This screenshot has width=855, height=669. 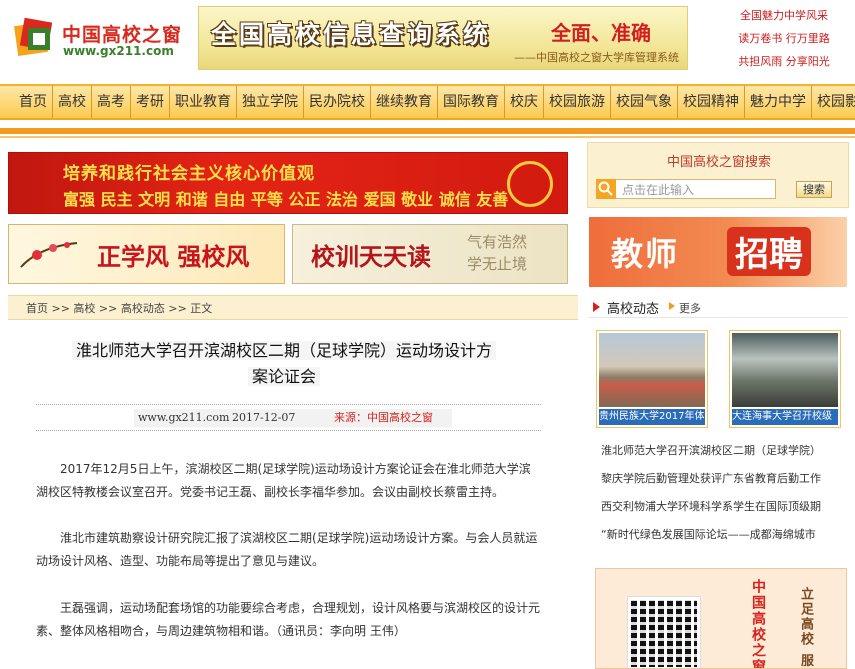 I want to click on core-values-title: 培养和践行社会主义核心价值观, so click(x=189, y=174).